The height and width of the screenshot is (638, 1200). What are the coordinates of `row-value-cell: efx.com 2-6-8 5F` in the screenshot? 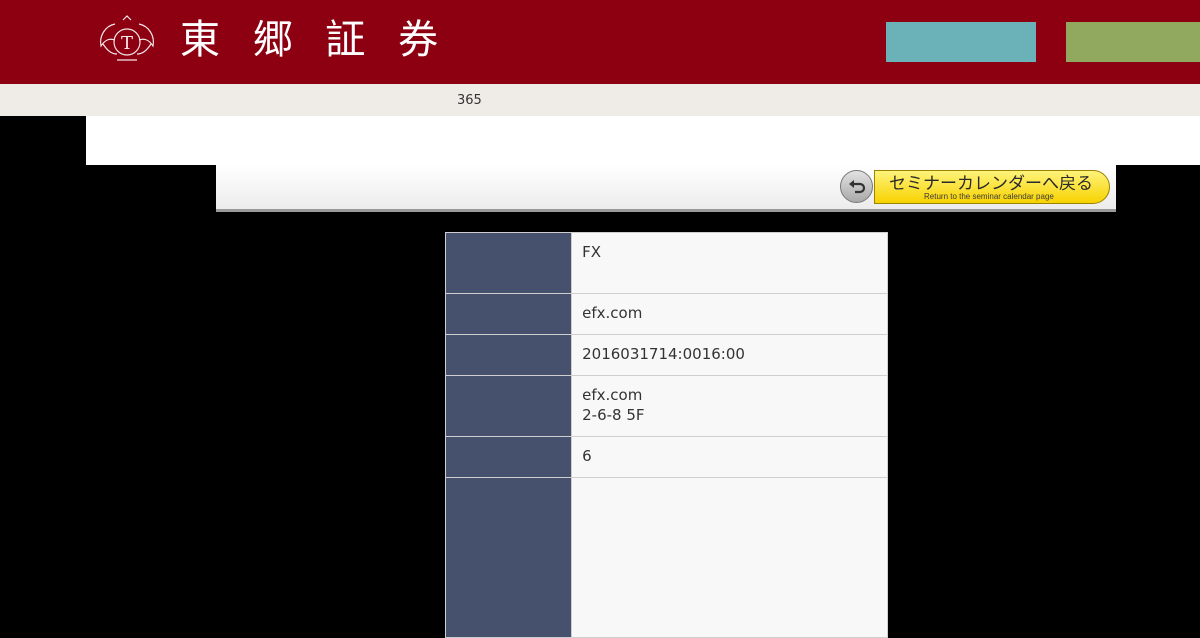 It's located at (729, 406).